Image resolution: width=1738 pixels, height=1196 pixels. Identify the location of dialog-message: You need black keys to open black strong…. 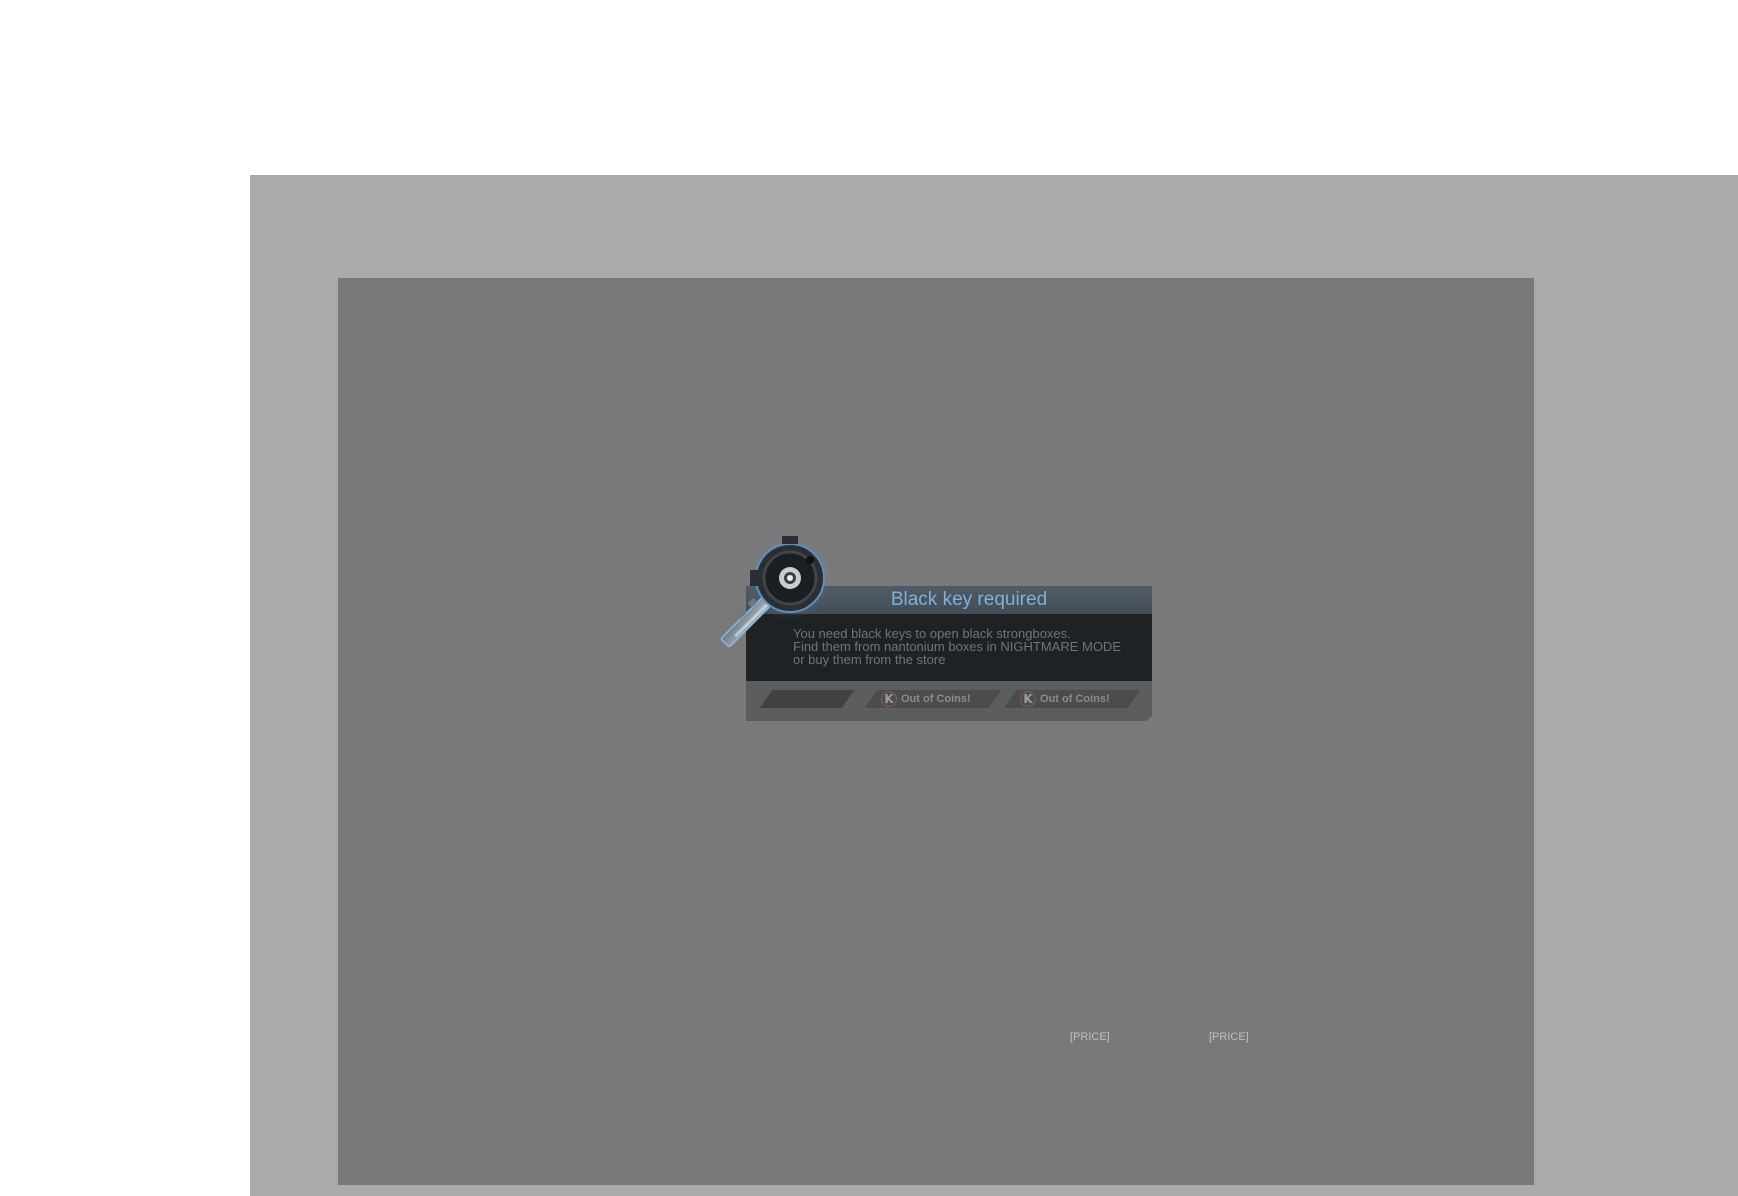
(957, 646).